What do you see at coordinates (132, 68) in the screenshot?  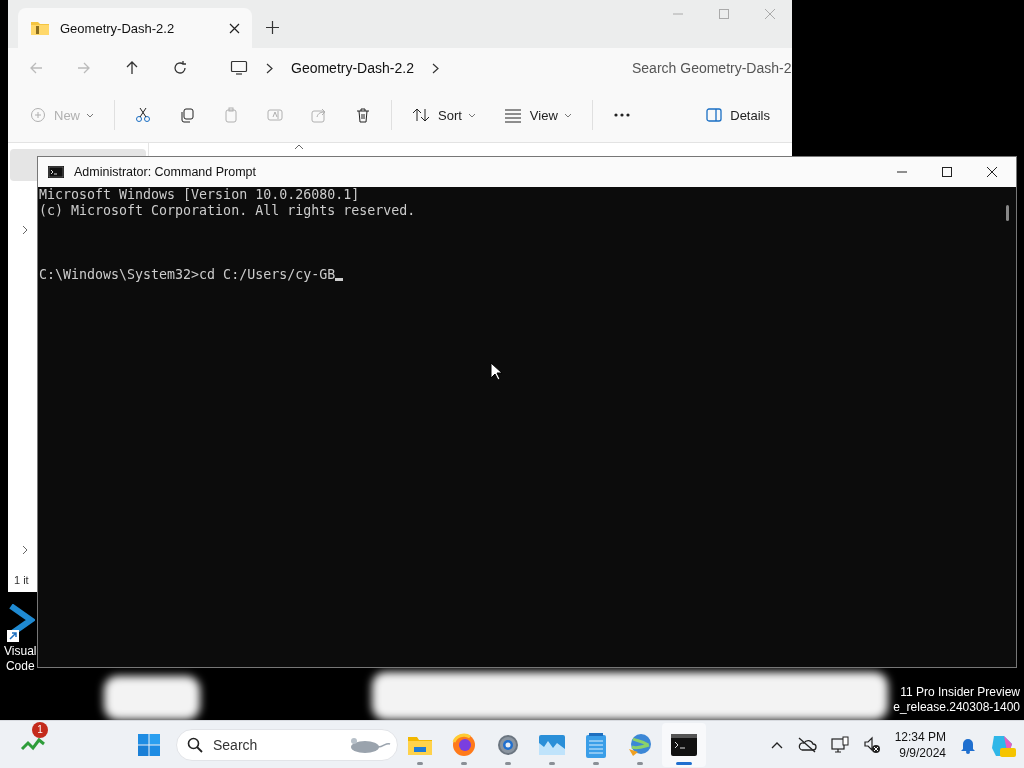 I see `up-icon` at bounding box center [132, 68].